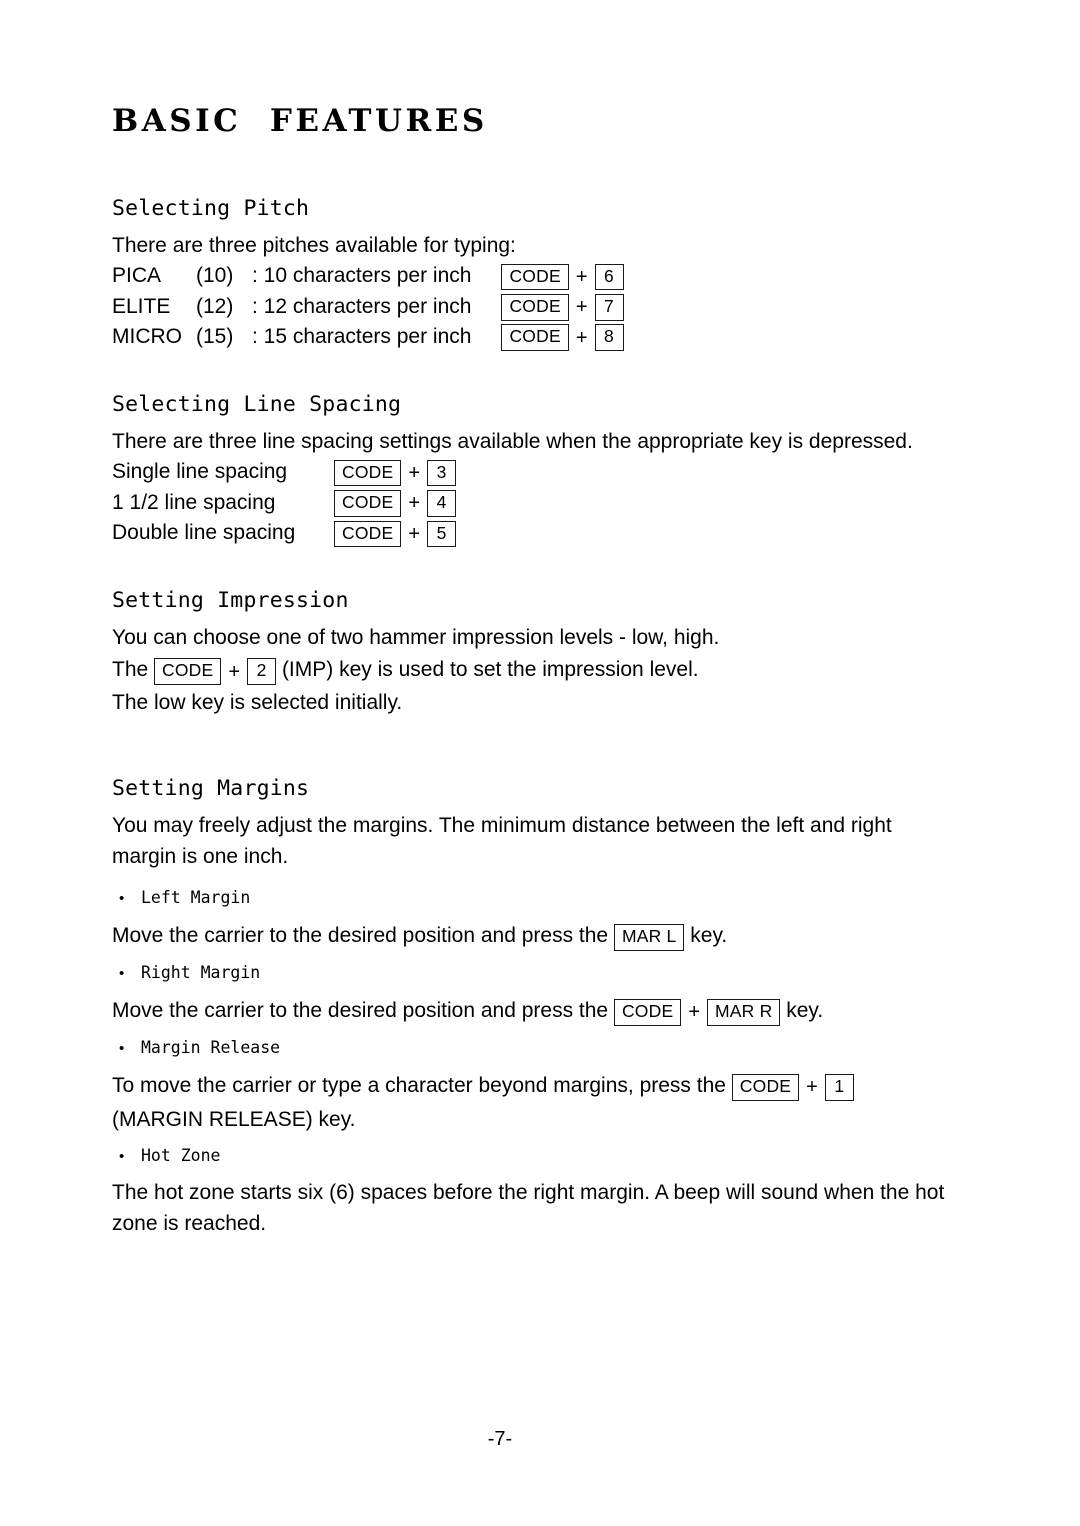 Image resolution: width=1080 pixels, height=1526 pixels. Describe the element at coordinates (215, 306) in the screenshot. I see `pitch-value: (12)` at that location.